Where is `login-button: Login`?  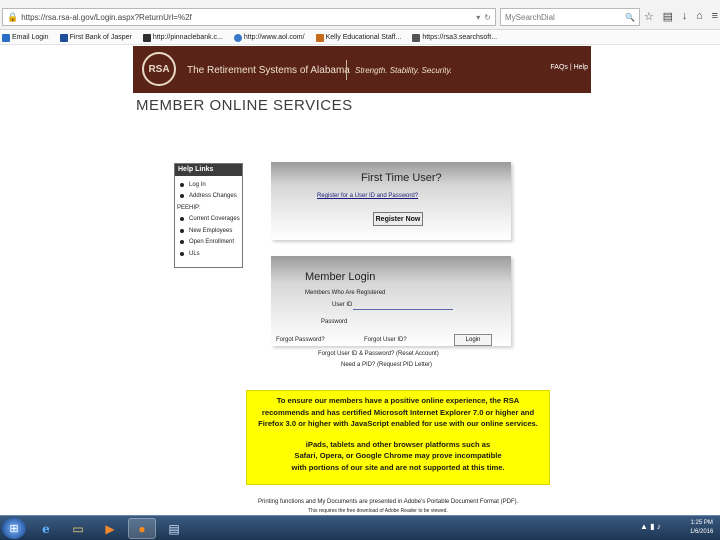 login-button: Login is located at coordinates (473, 340).